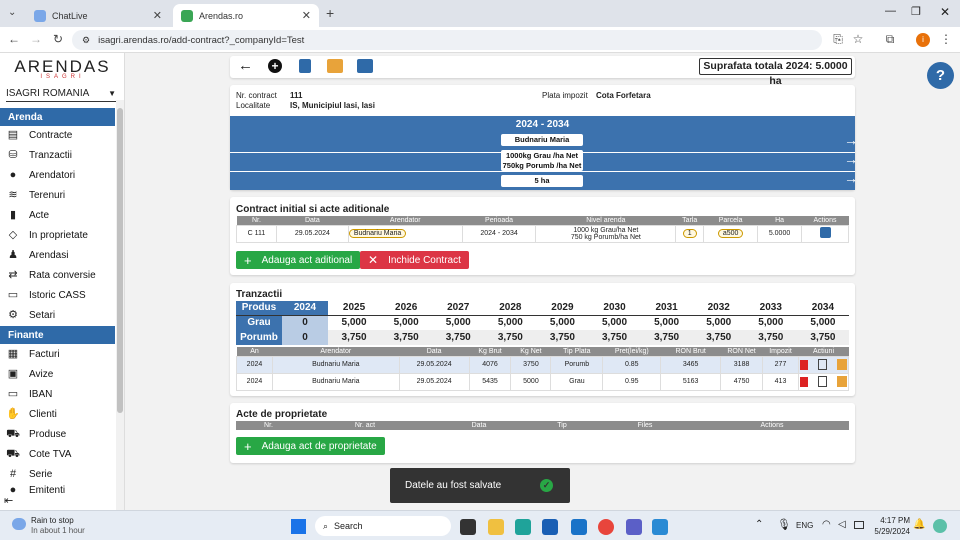 This screenshot has height=540, width=960. What do you see at coordinates (859, 525) in the screenshot?
I see `battery-icon` at bounding box center [859, 525].